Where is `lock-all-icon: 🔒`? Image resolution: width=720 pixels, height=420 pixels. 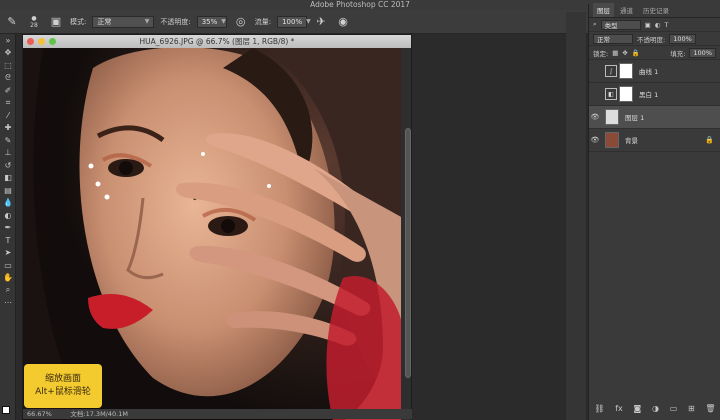
lock-all-icon: 🔒 is located at coordinates (636, 53).